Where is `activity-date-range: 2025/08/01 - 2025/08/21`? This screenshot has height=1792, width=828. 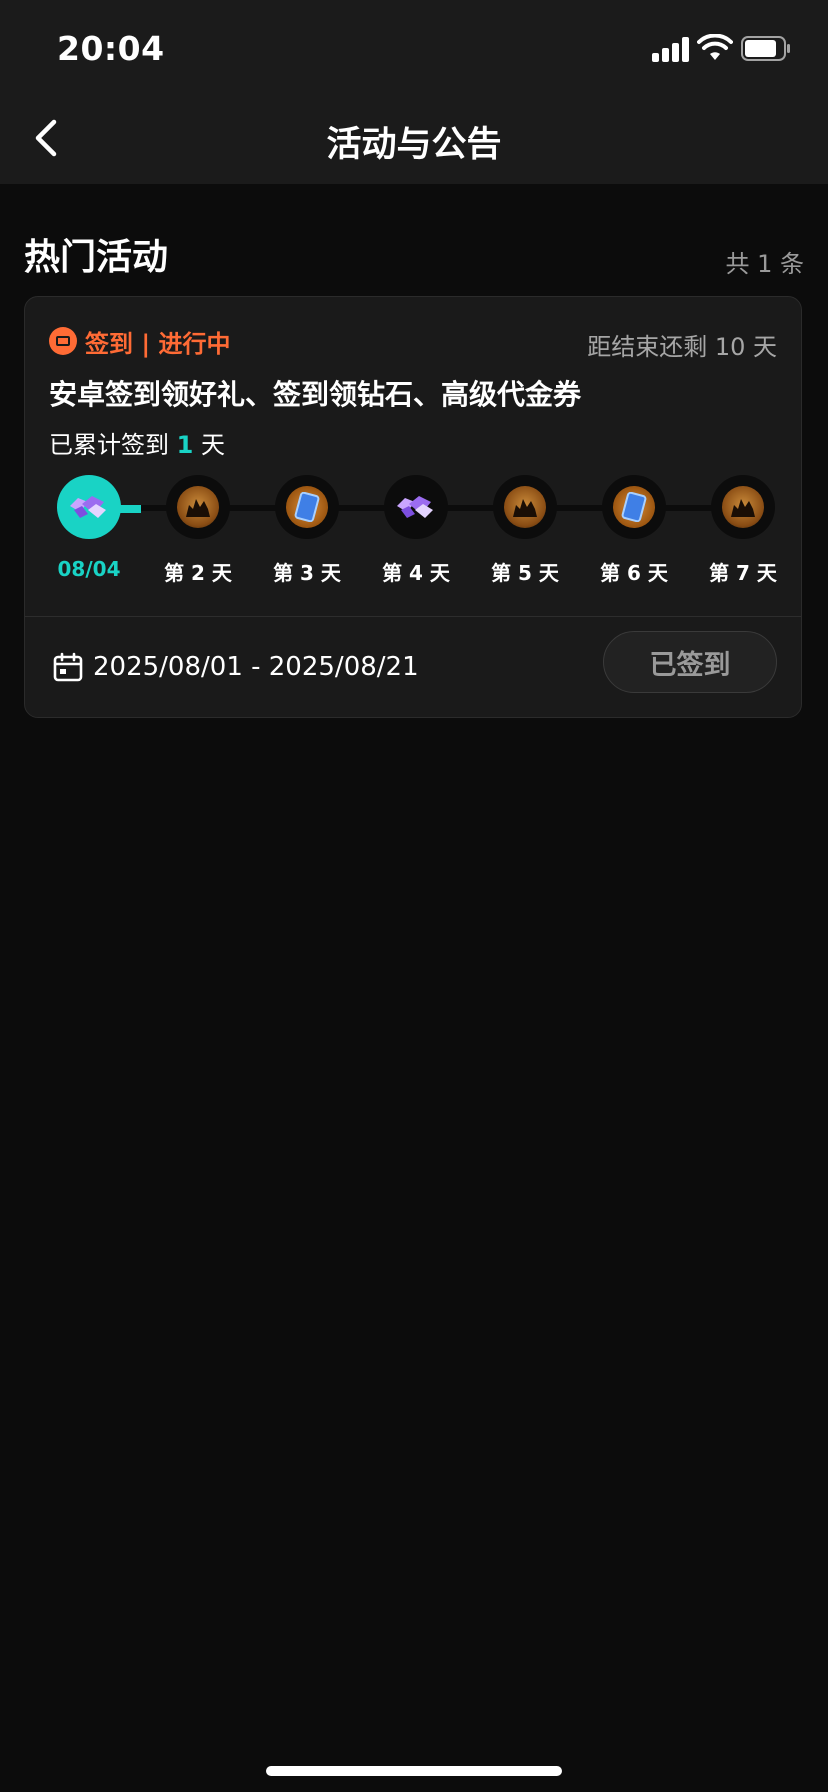 activity-date-range: 2025/08/01 - 2025/08/21 is located at coordinates (236, 667).